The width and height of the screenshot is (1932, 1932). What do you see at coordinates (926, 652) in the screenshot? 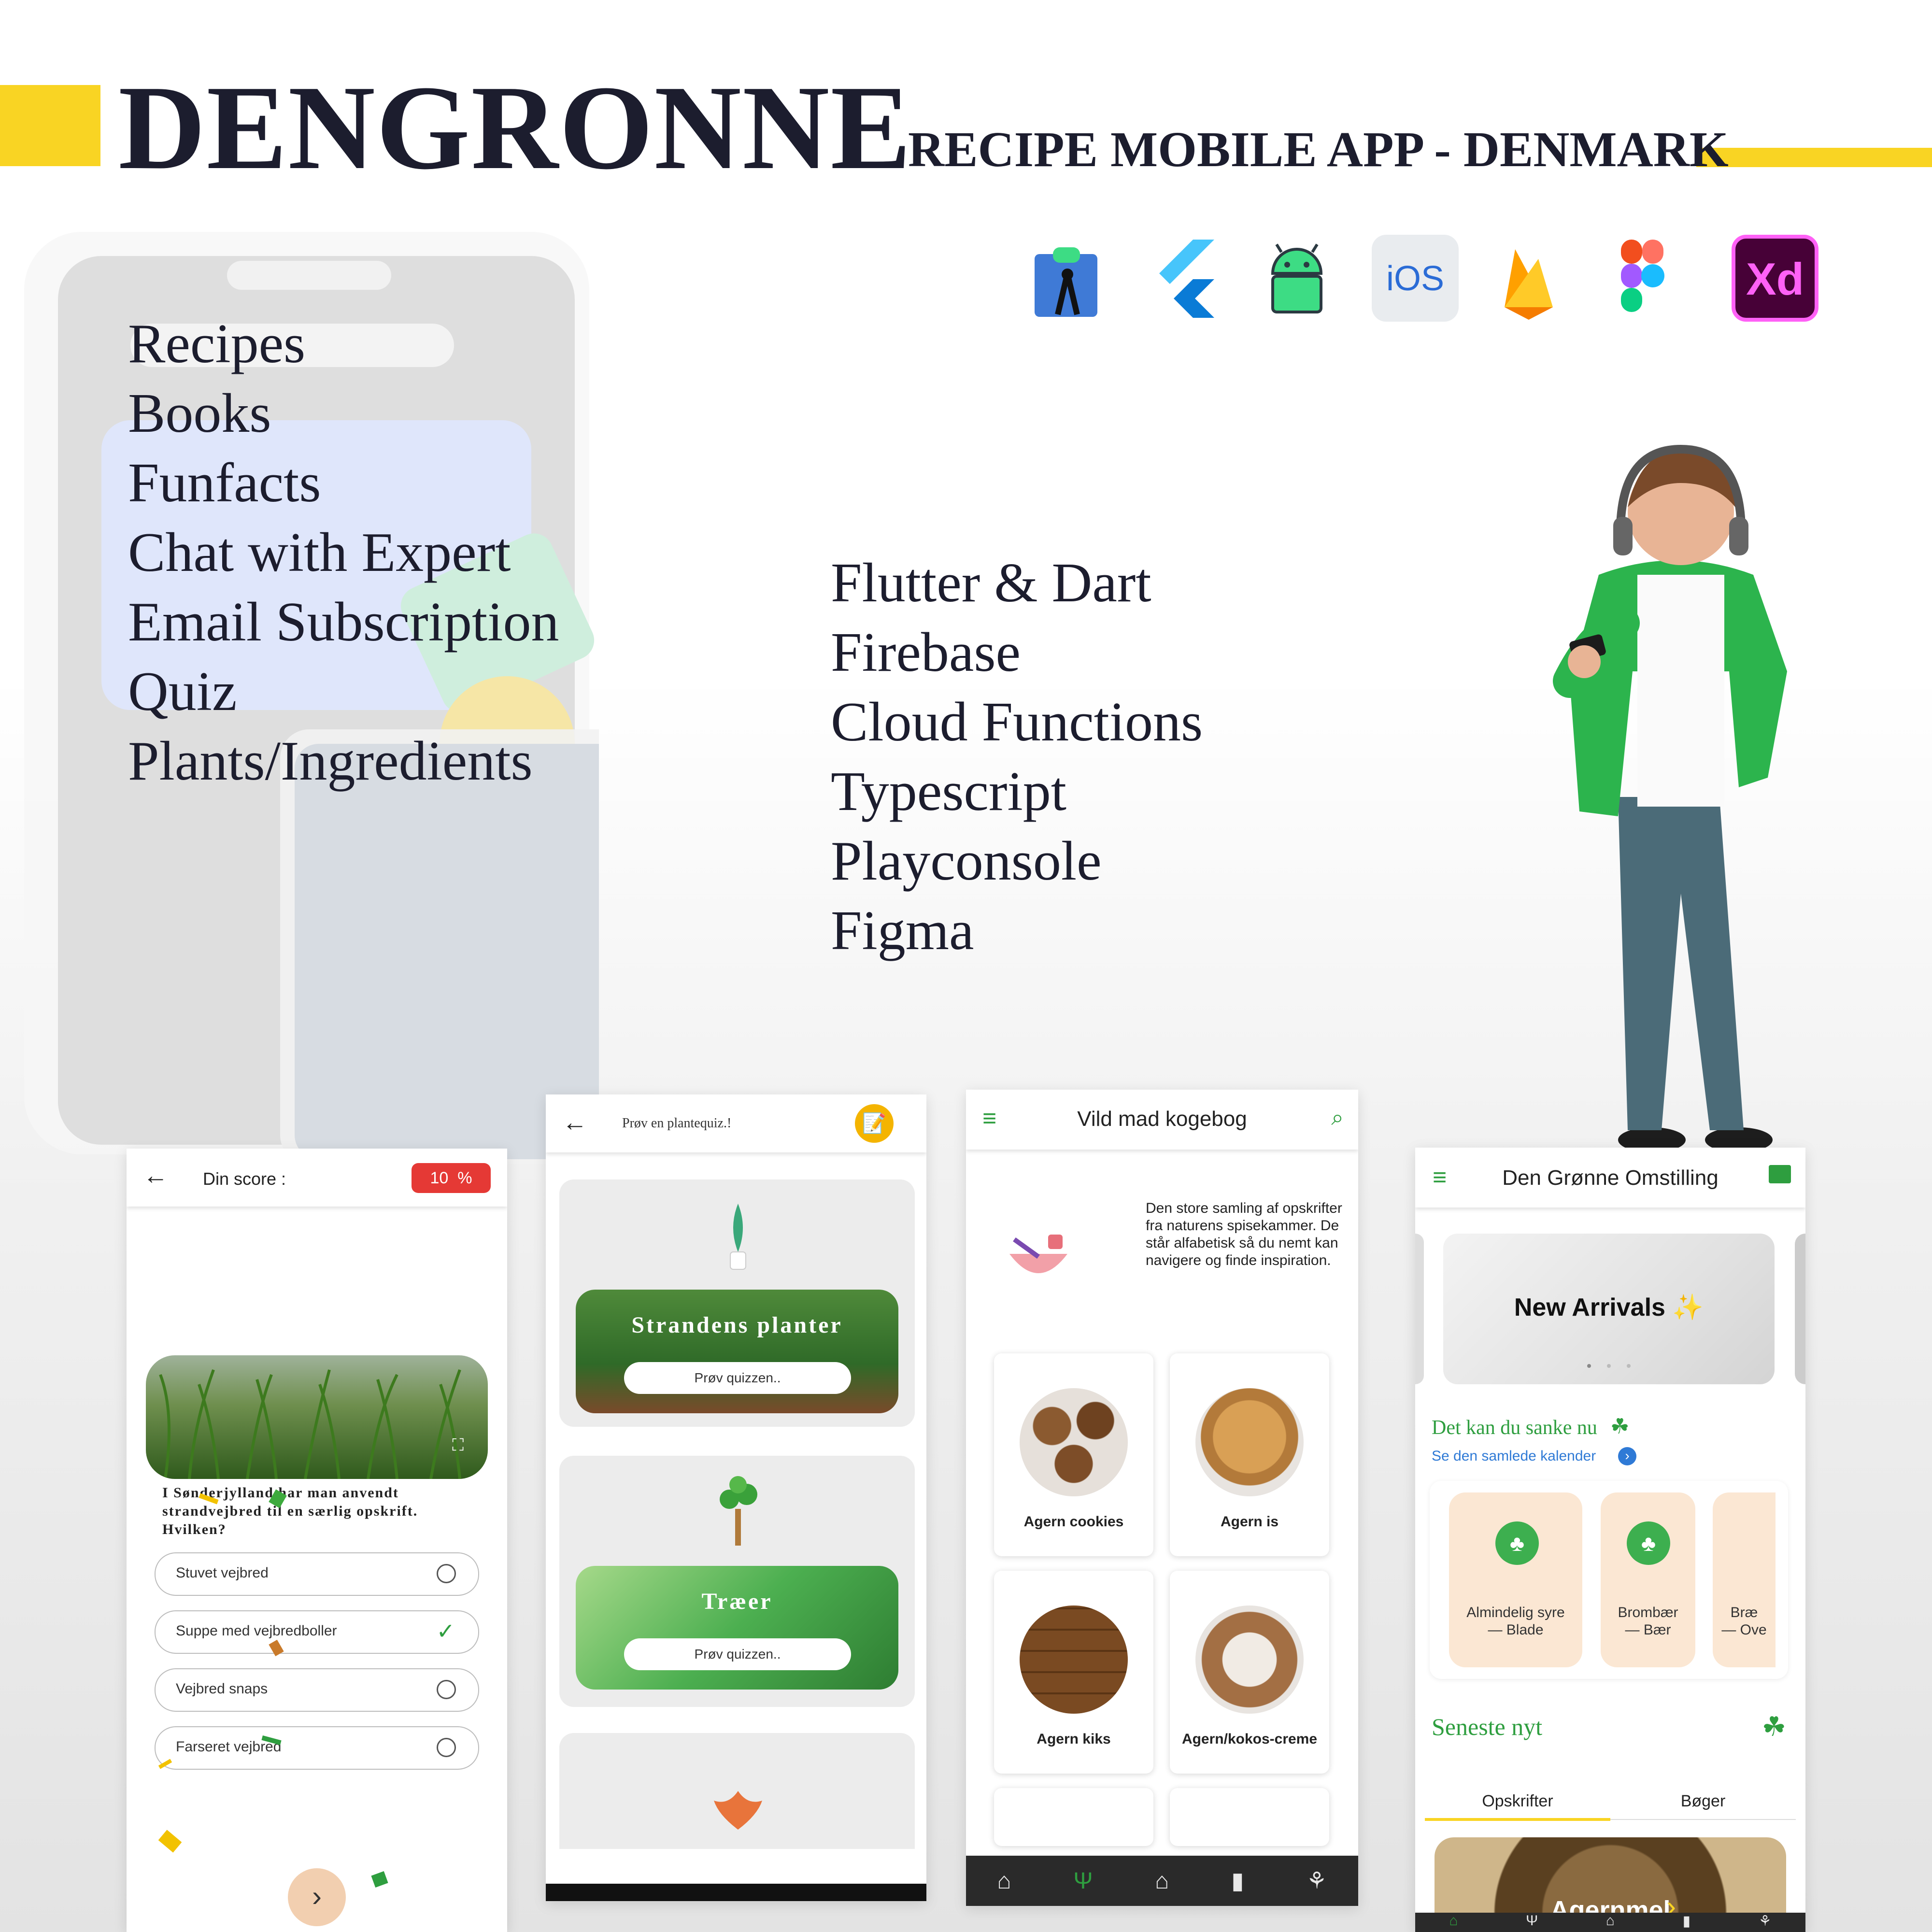
I see `technology-item: Firebase` at bounding box center [926, 652].